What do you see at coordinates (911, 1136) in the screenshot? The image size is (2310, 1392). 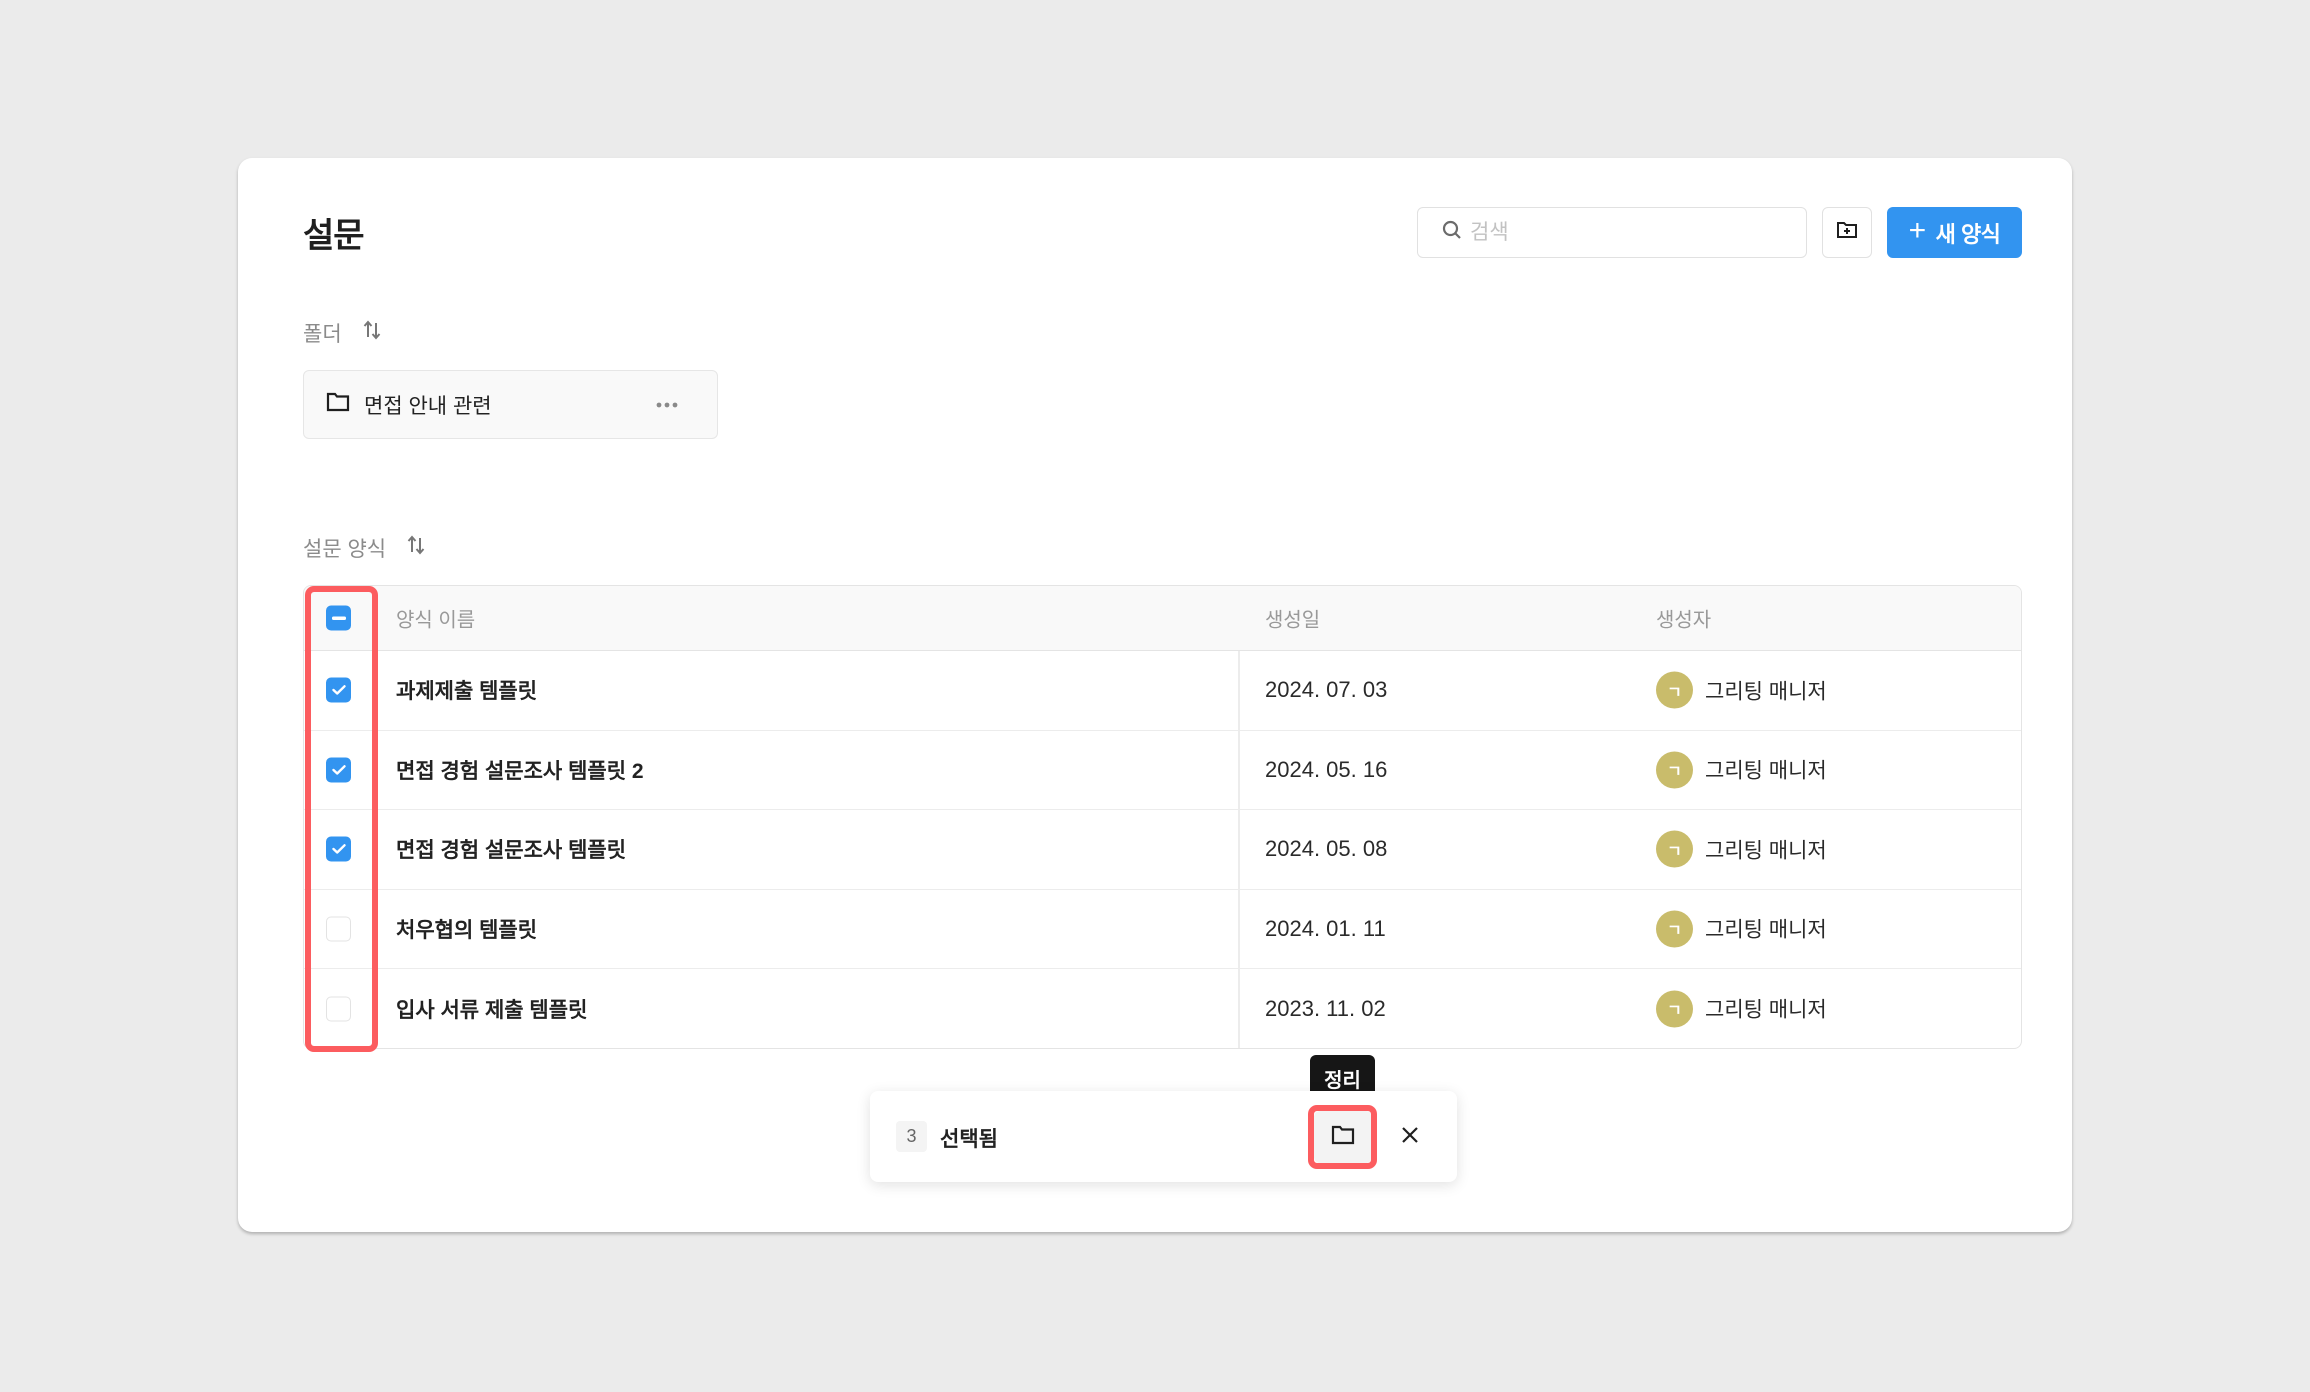 I see `selected-count-badge: 3` at bounding box center [911, 1136].